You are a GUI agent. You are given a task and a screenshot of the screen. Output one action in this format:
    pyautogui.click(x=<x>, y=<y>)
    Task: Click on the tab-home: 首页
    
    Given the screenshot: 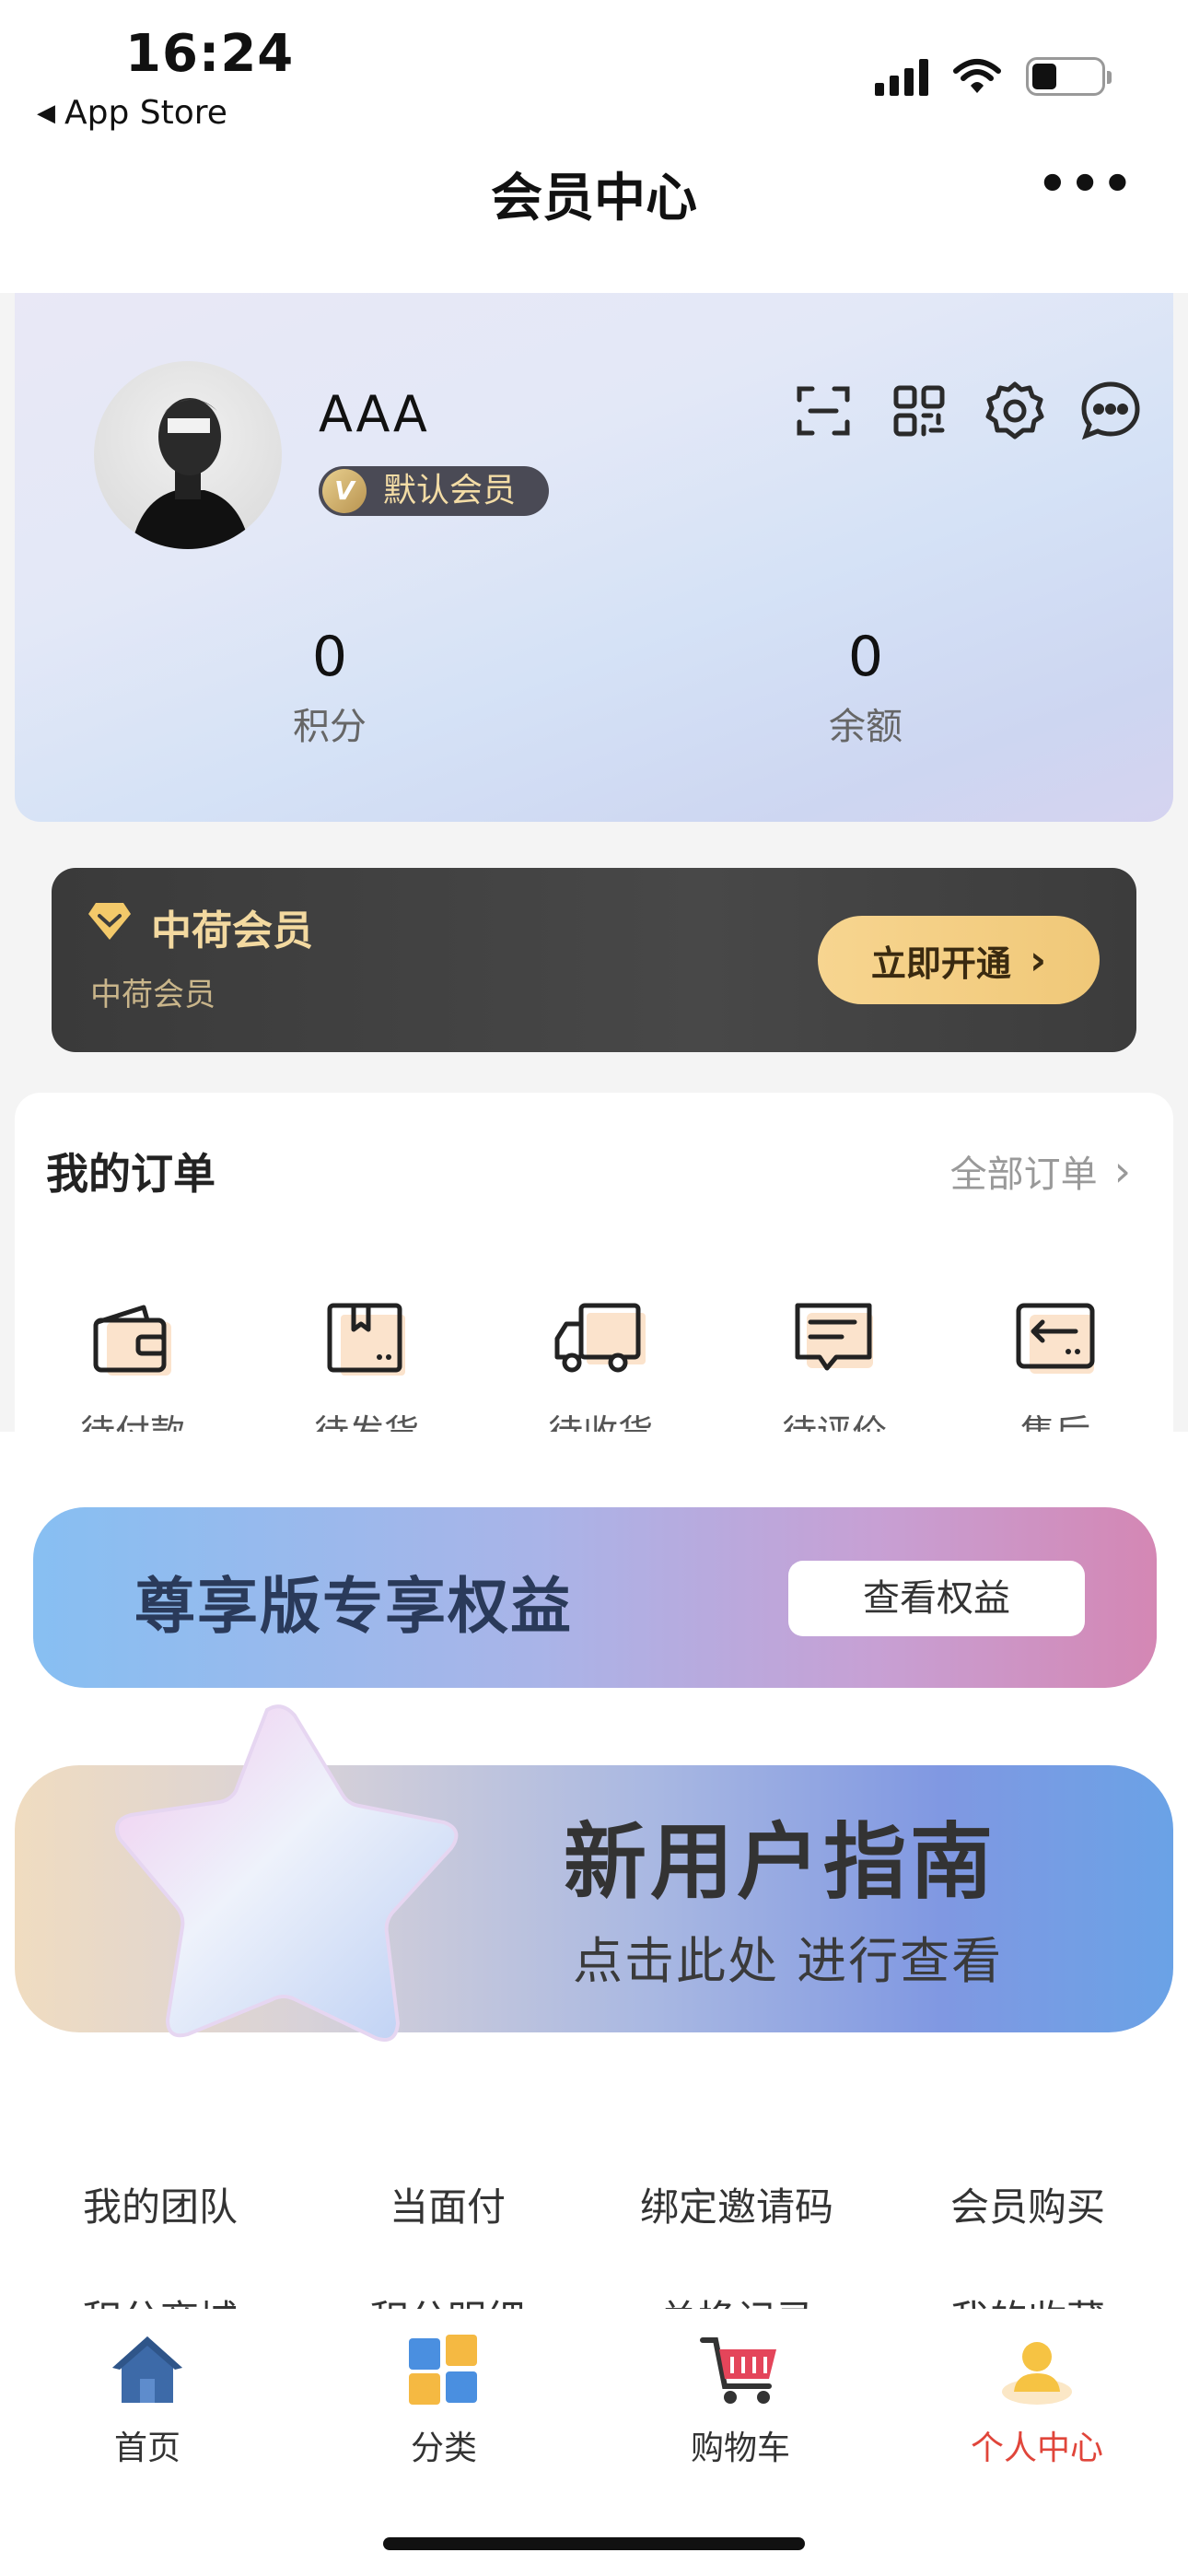 What is the action you would take?
    pyautogui.click(x=147, y=2398)
    